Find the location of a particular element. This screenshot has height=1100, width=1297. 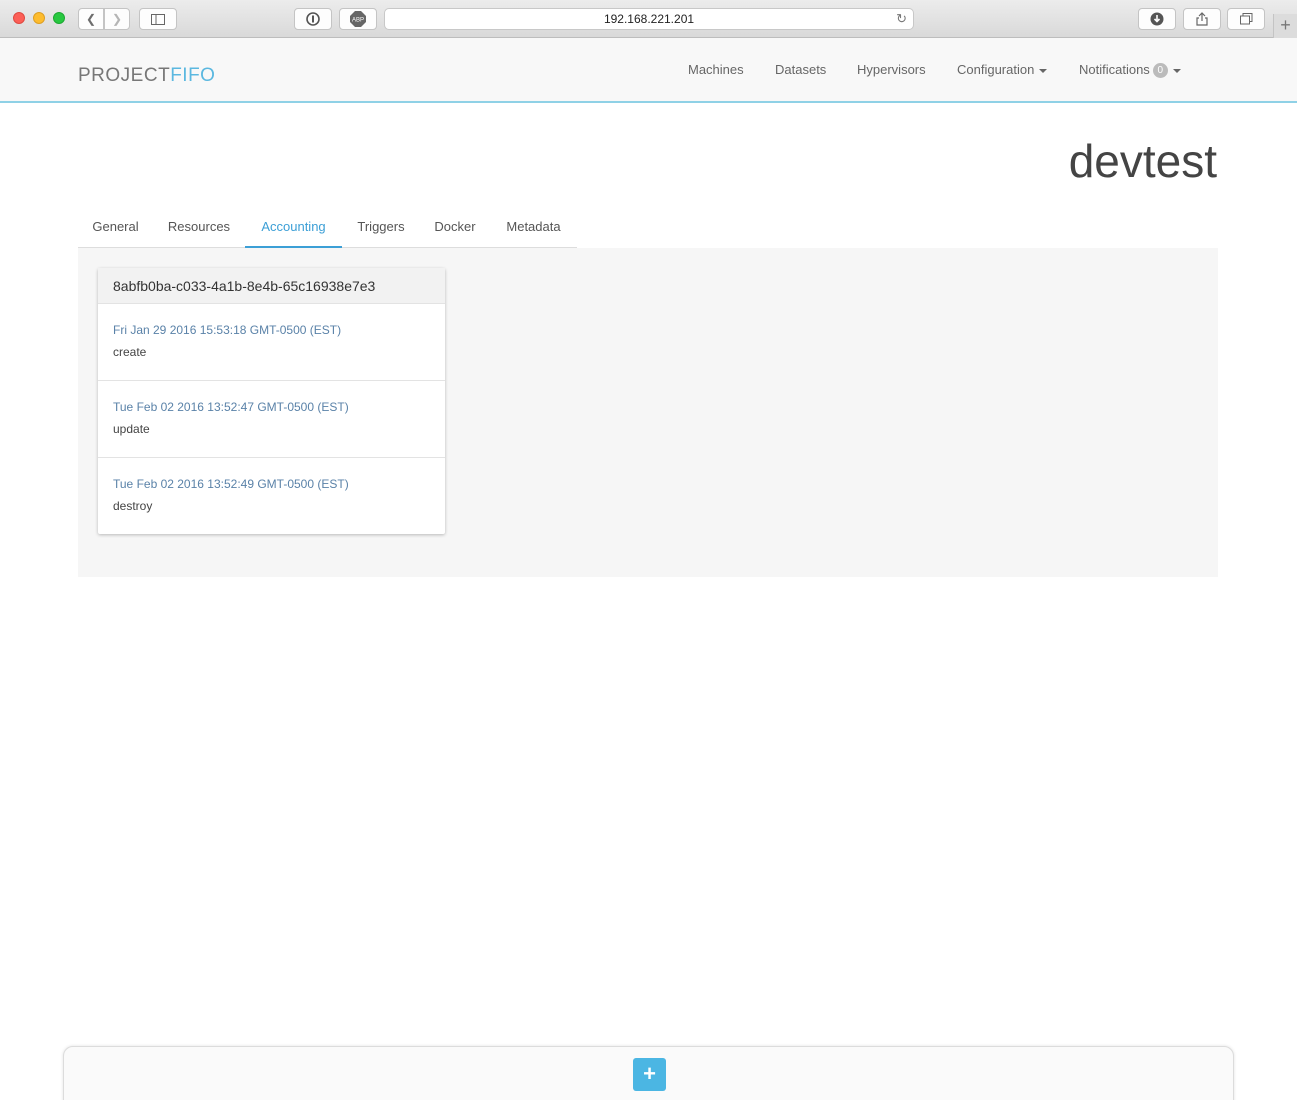

minimize-window-button is located at coordinates (39, 18).